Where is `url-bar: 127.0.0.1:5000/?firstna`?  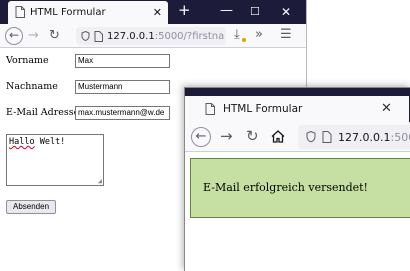
url-bar: 127.0.0.1:5000/?firstna is located at coordinates (151, 36).